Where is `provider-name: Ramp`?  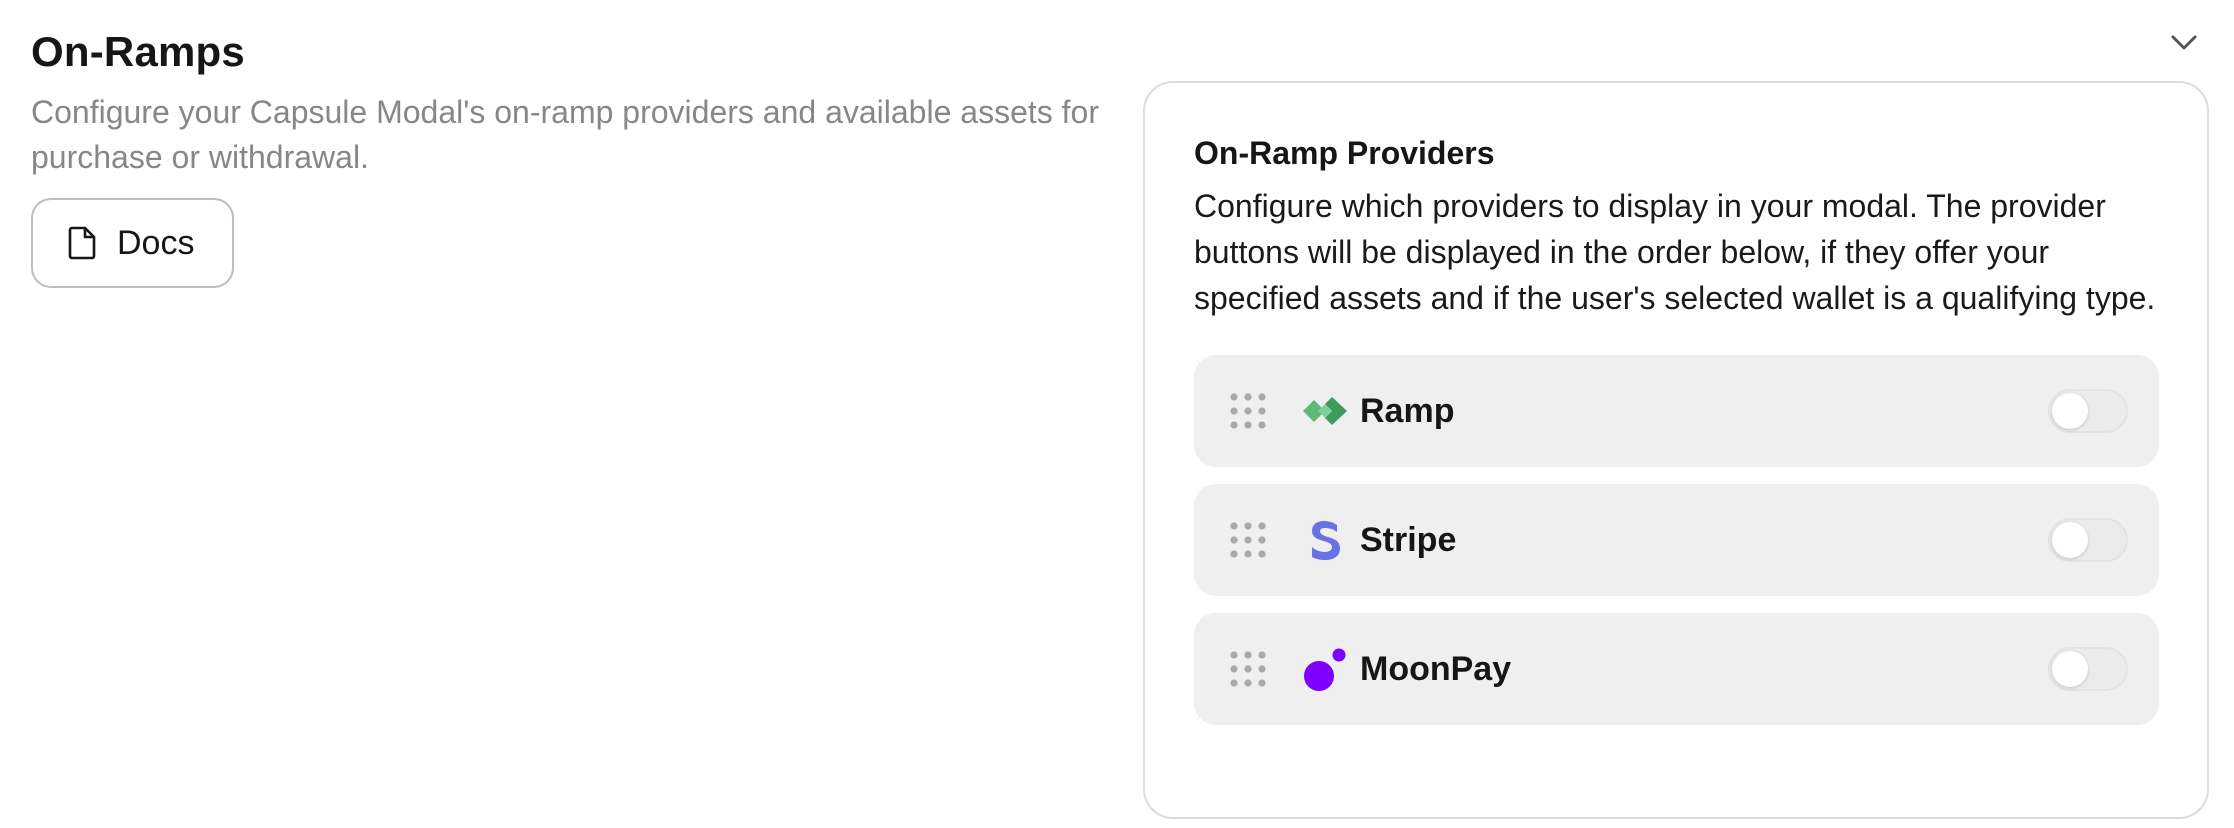
provider-name: Ramp is located at coordinates (1407, 411).